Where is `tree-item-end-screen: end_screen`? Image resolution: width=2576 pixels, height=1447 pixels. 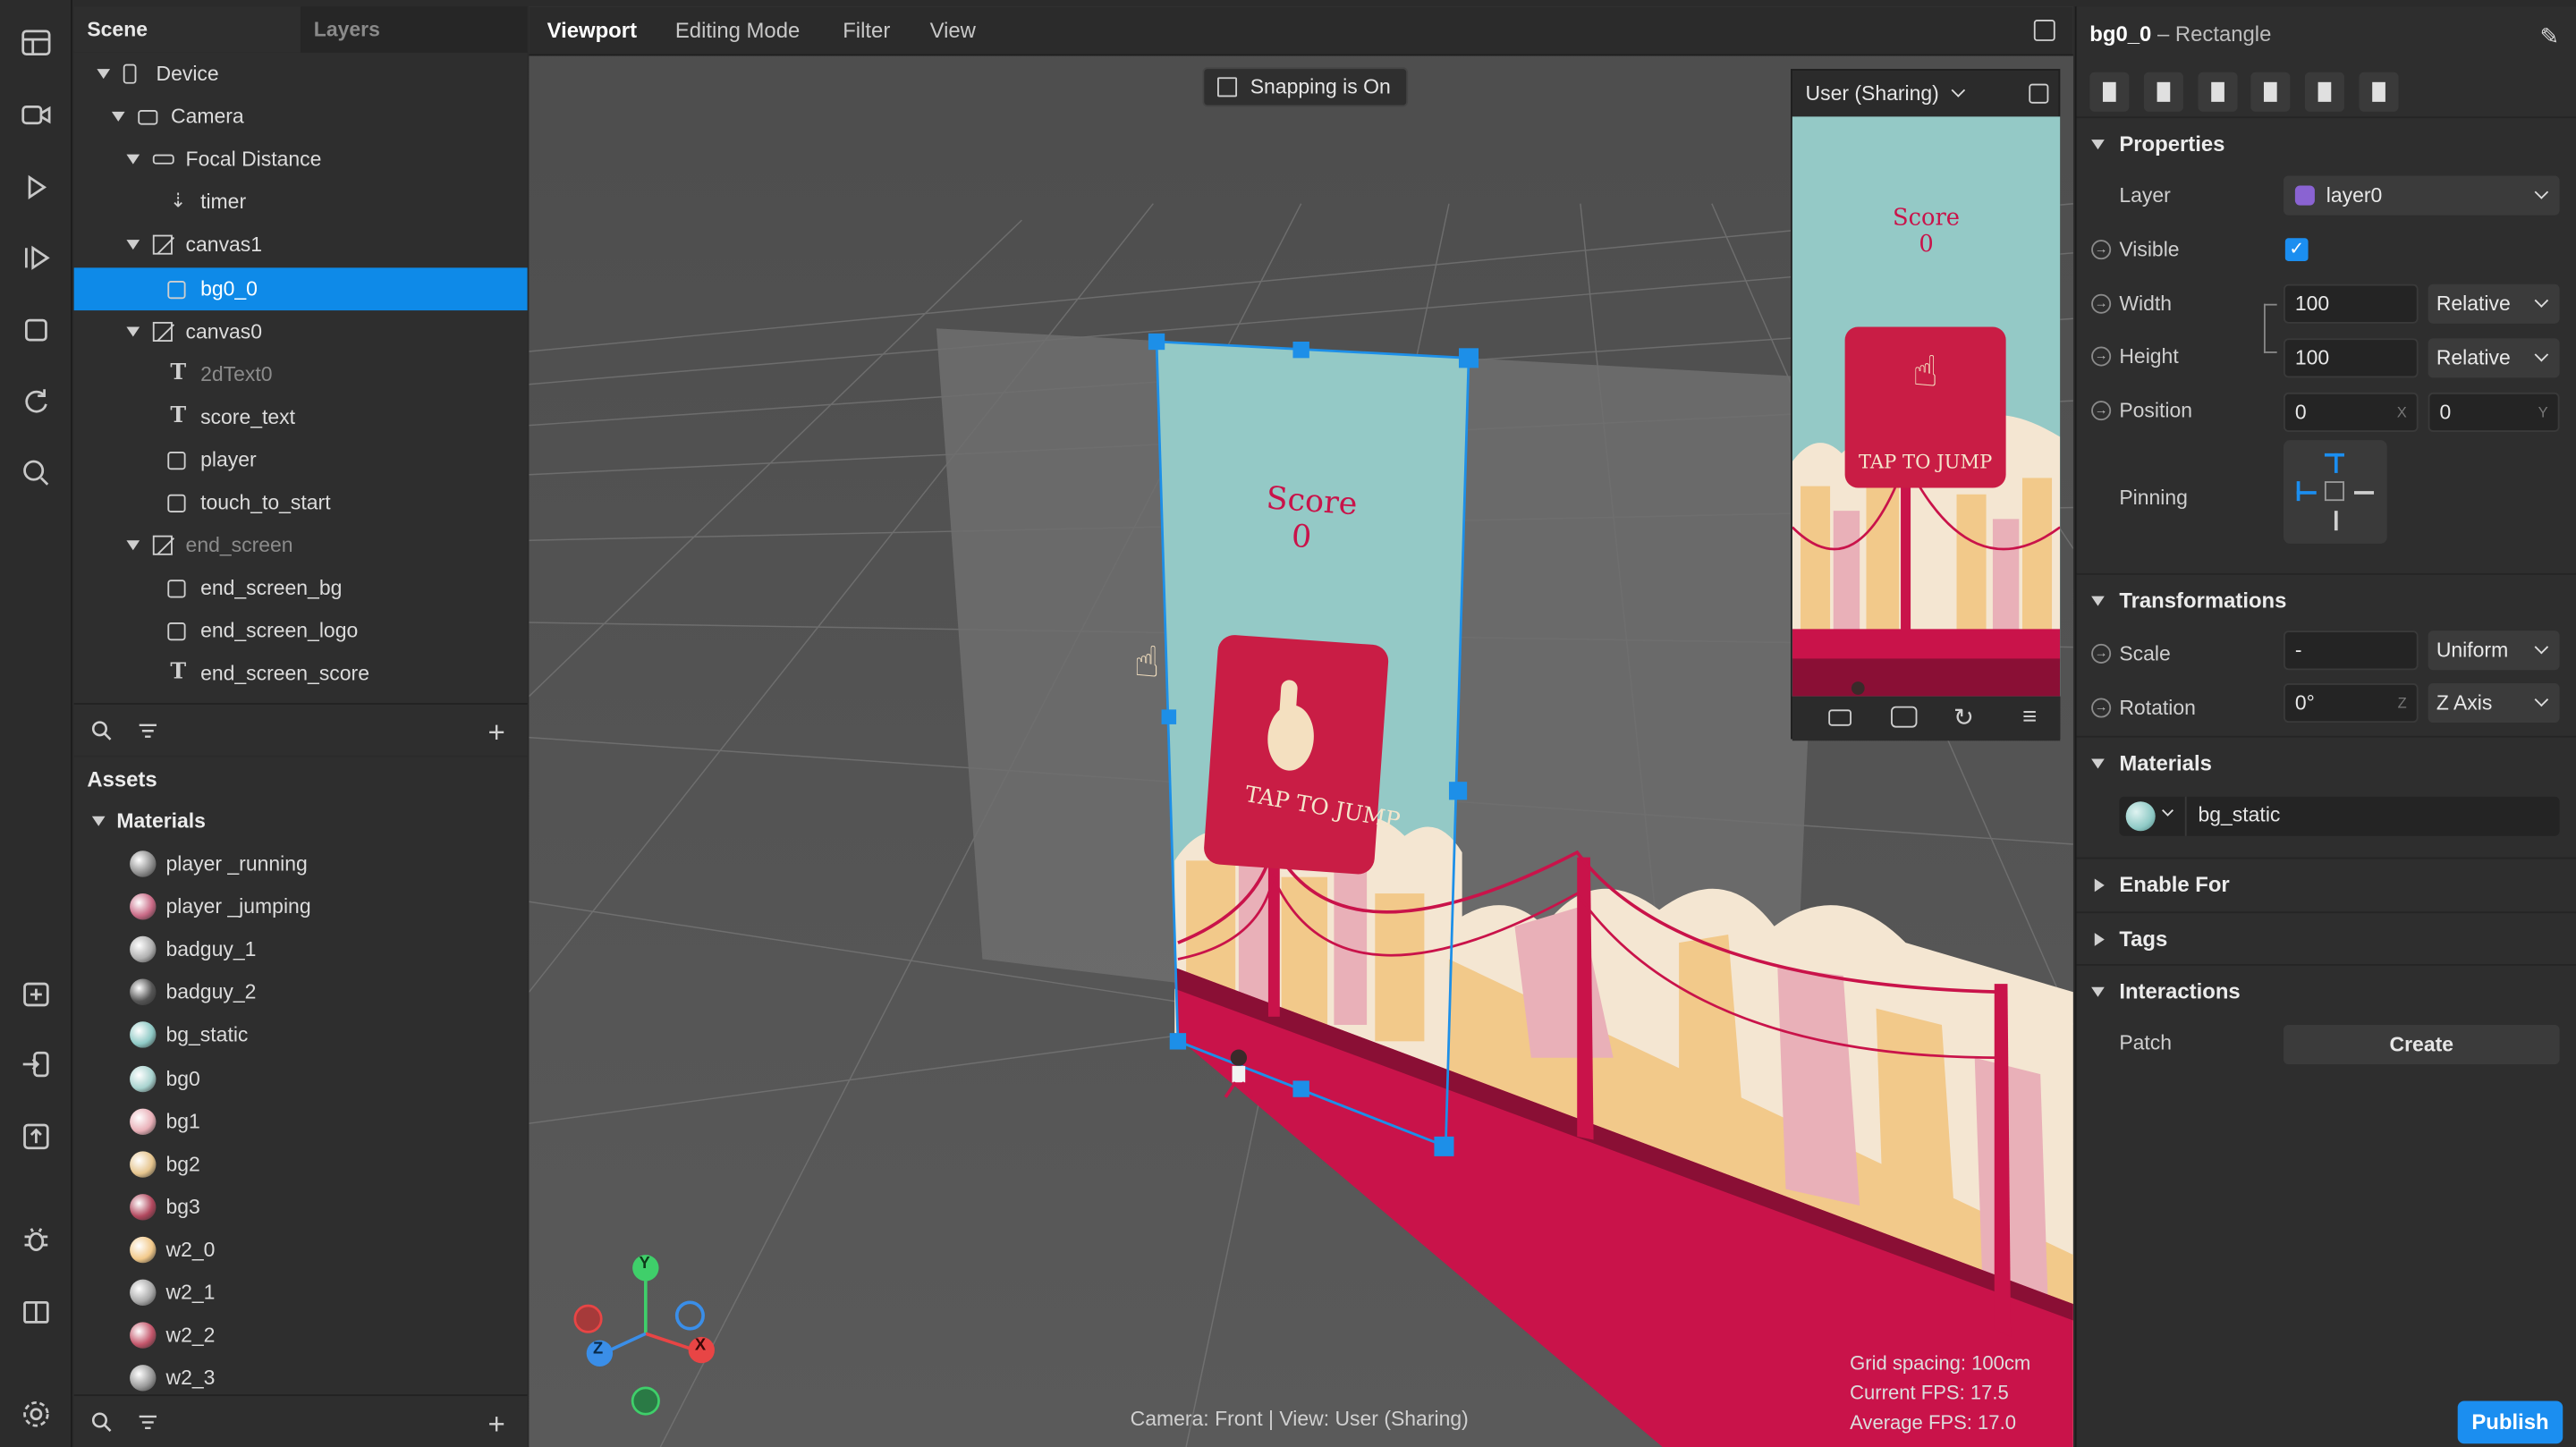
tree-item-end-screen: end_screen is located at coordinates (301, 545).